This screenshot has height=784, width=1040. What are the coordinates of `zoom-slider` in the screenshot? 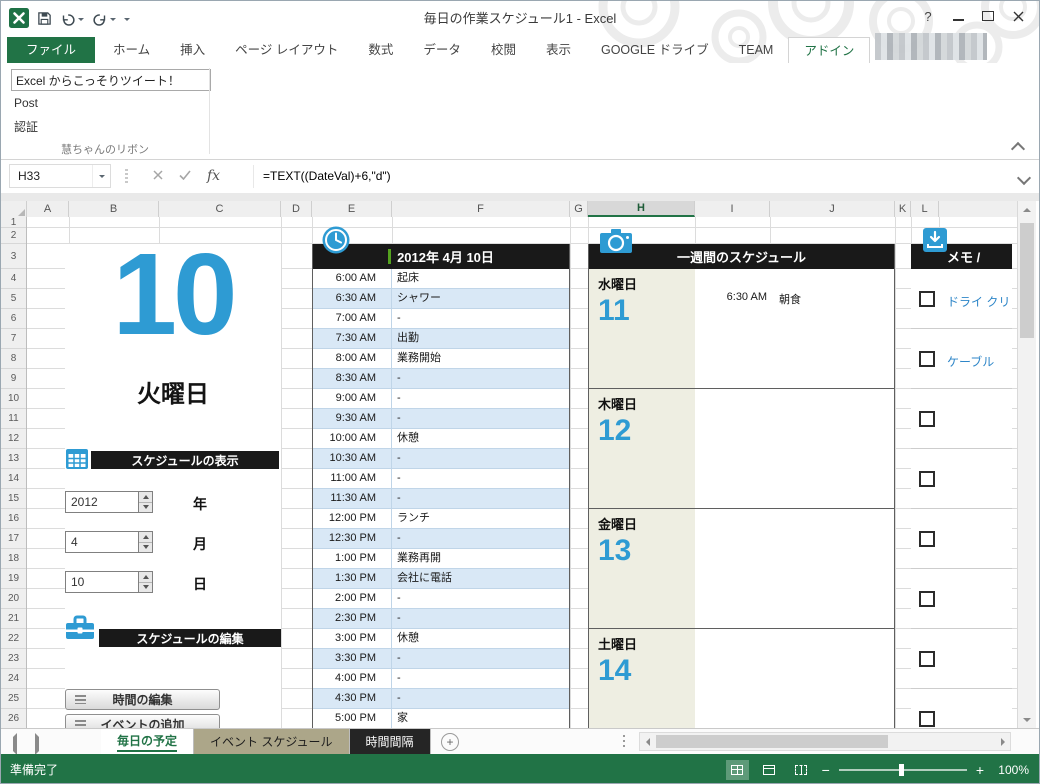 It's located at (902, 769).